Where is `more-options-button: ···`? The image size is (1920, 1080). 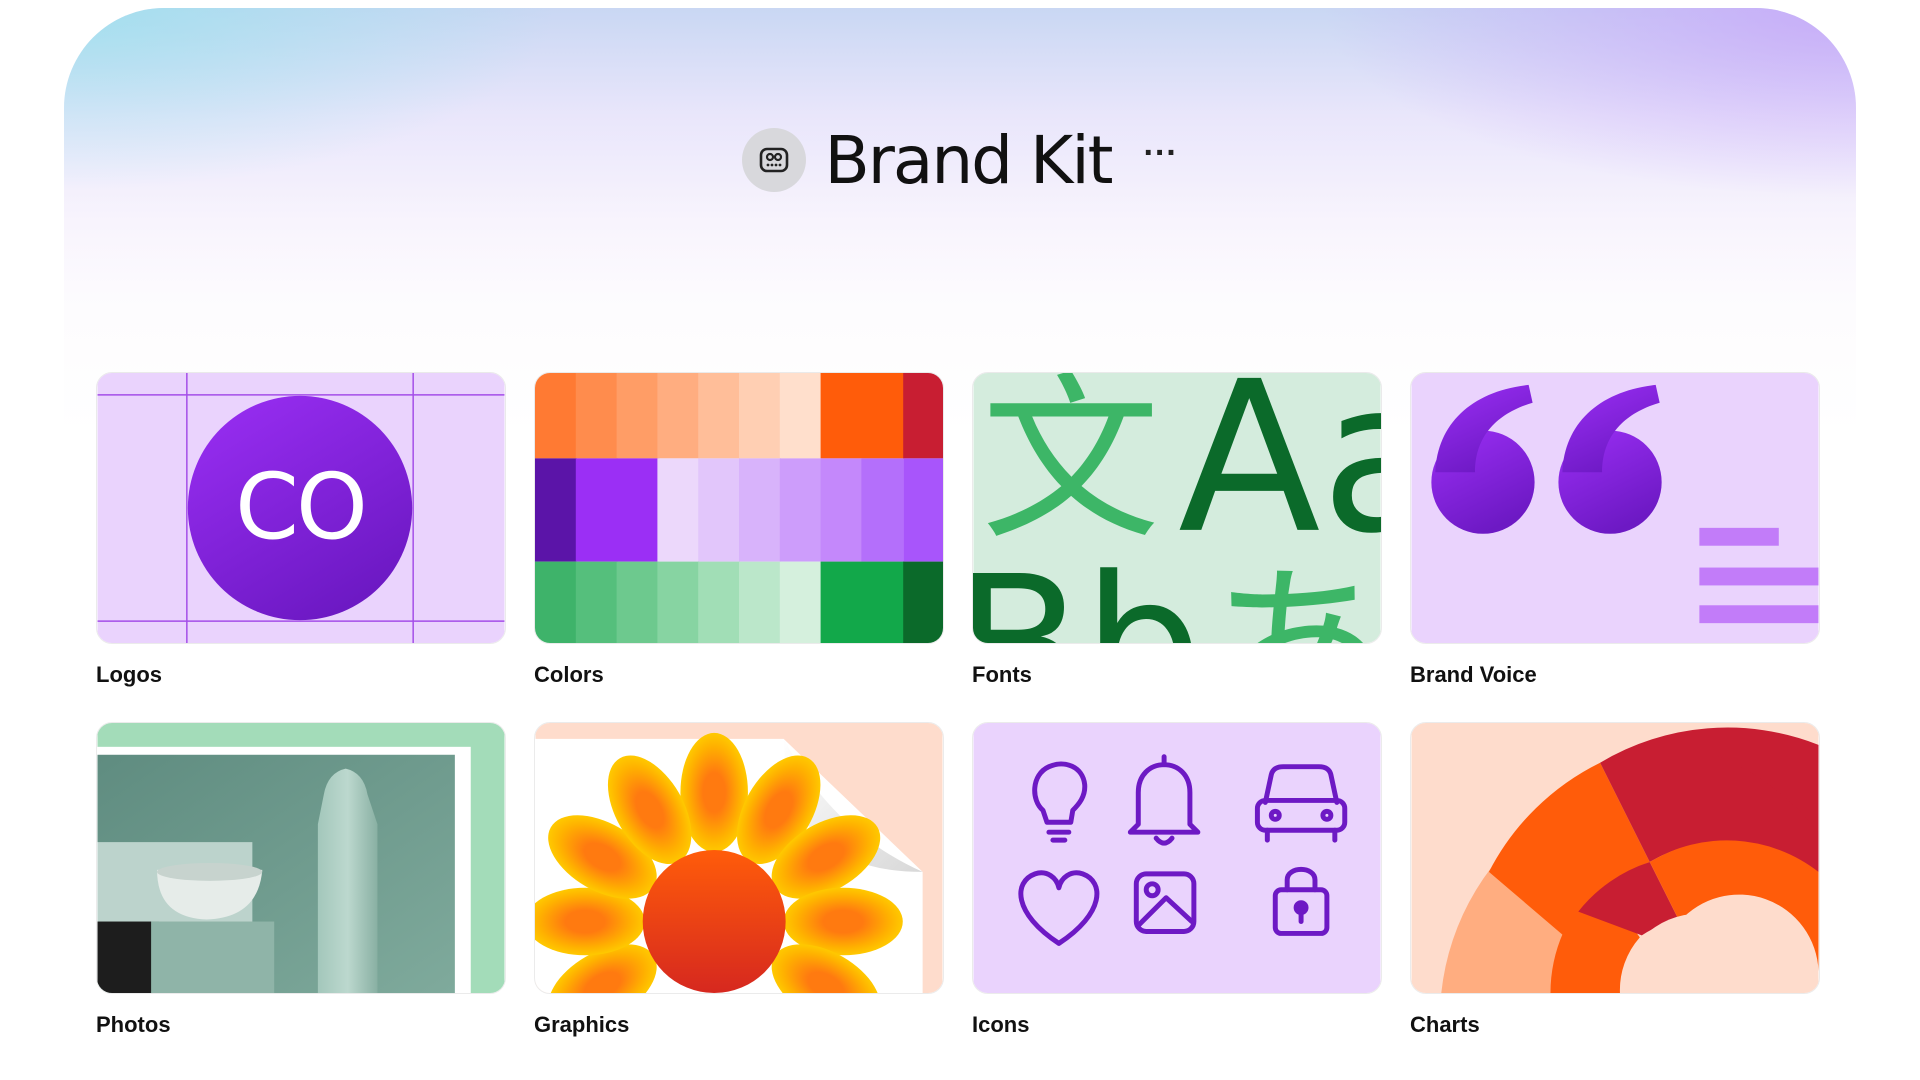 more-options-button: ··· is located at coordinates (1161, 160).